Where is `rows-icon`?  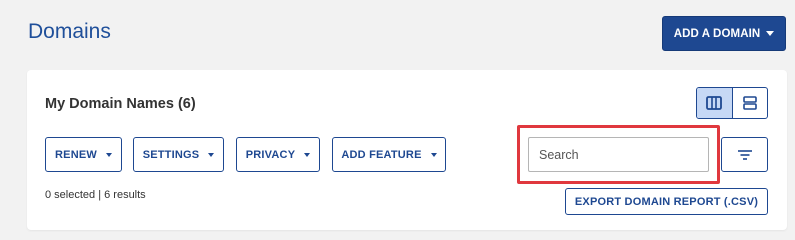 rows-icon is located at coordinates (749, 103).